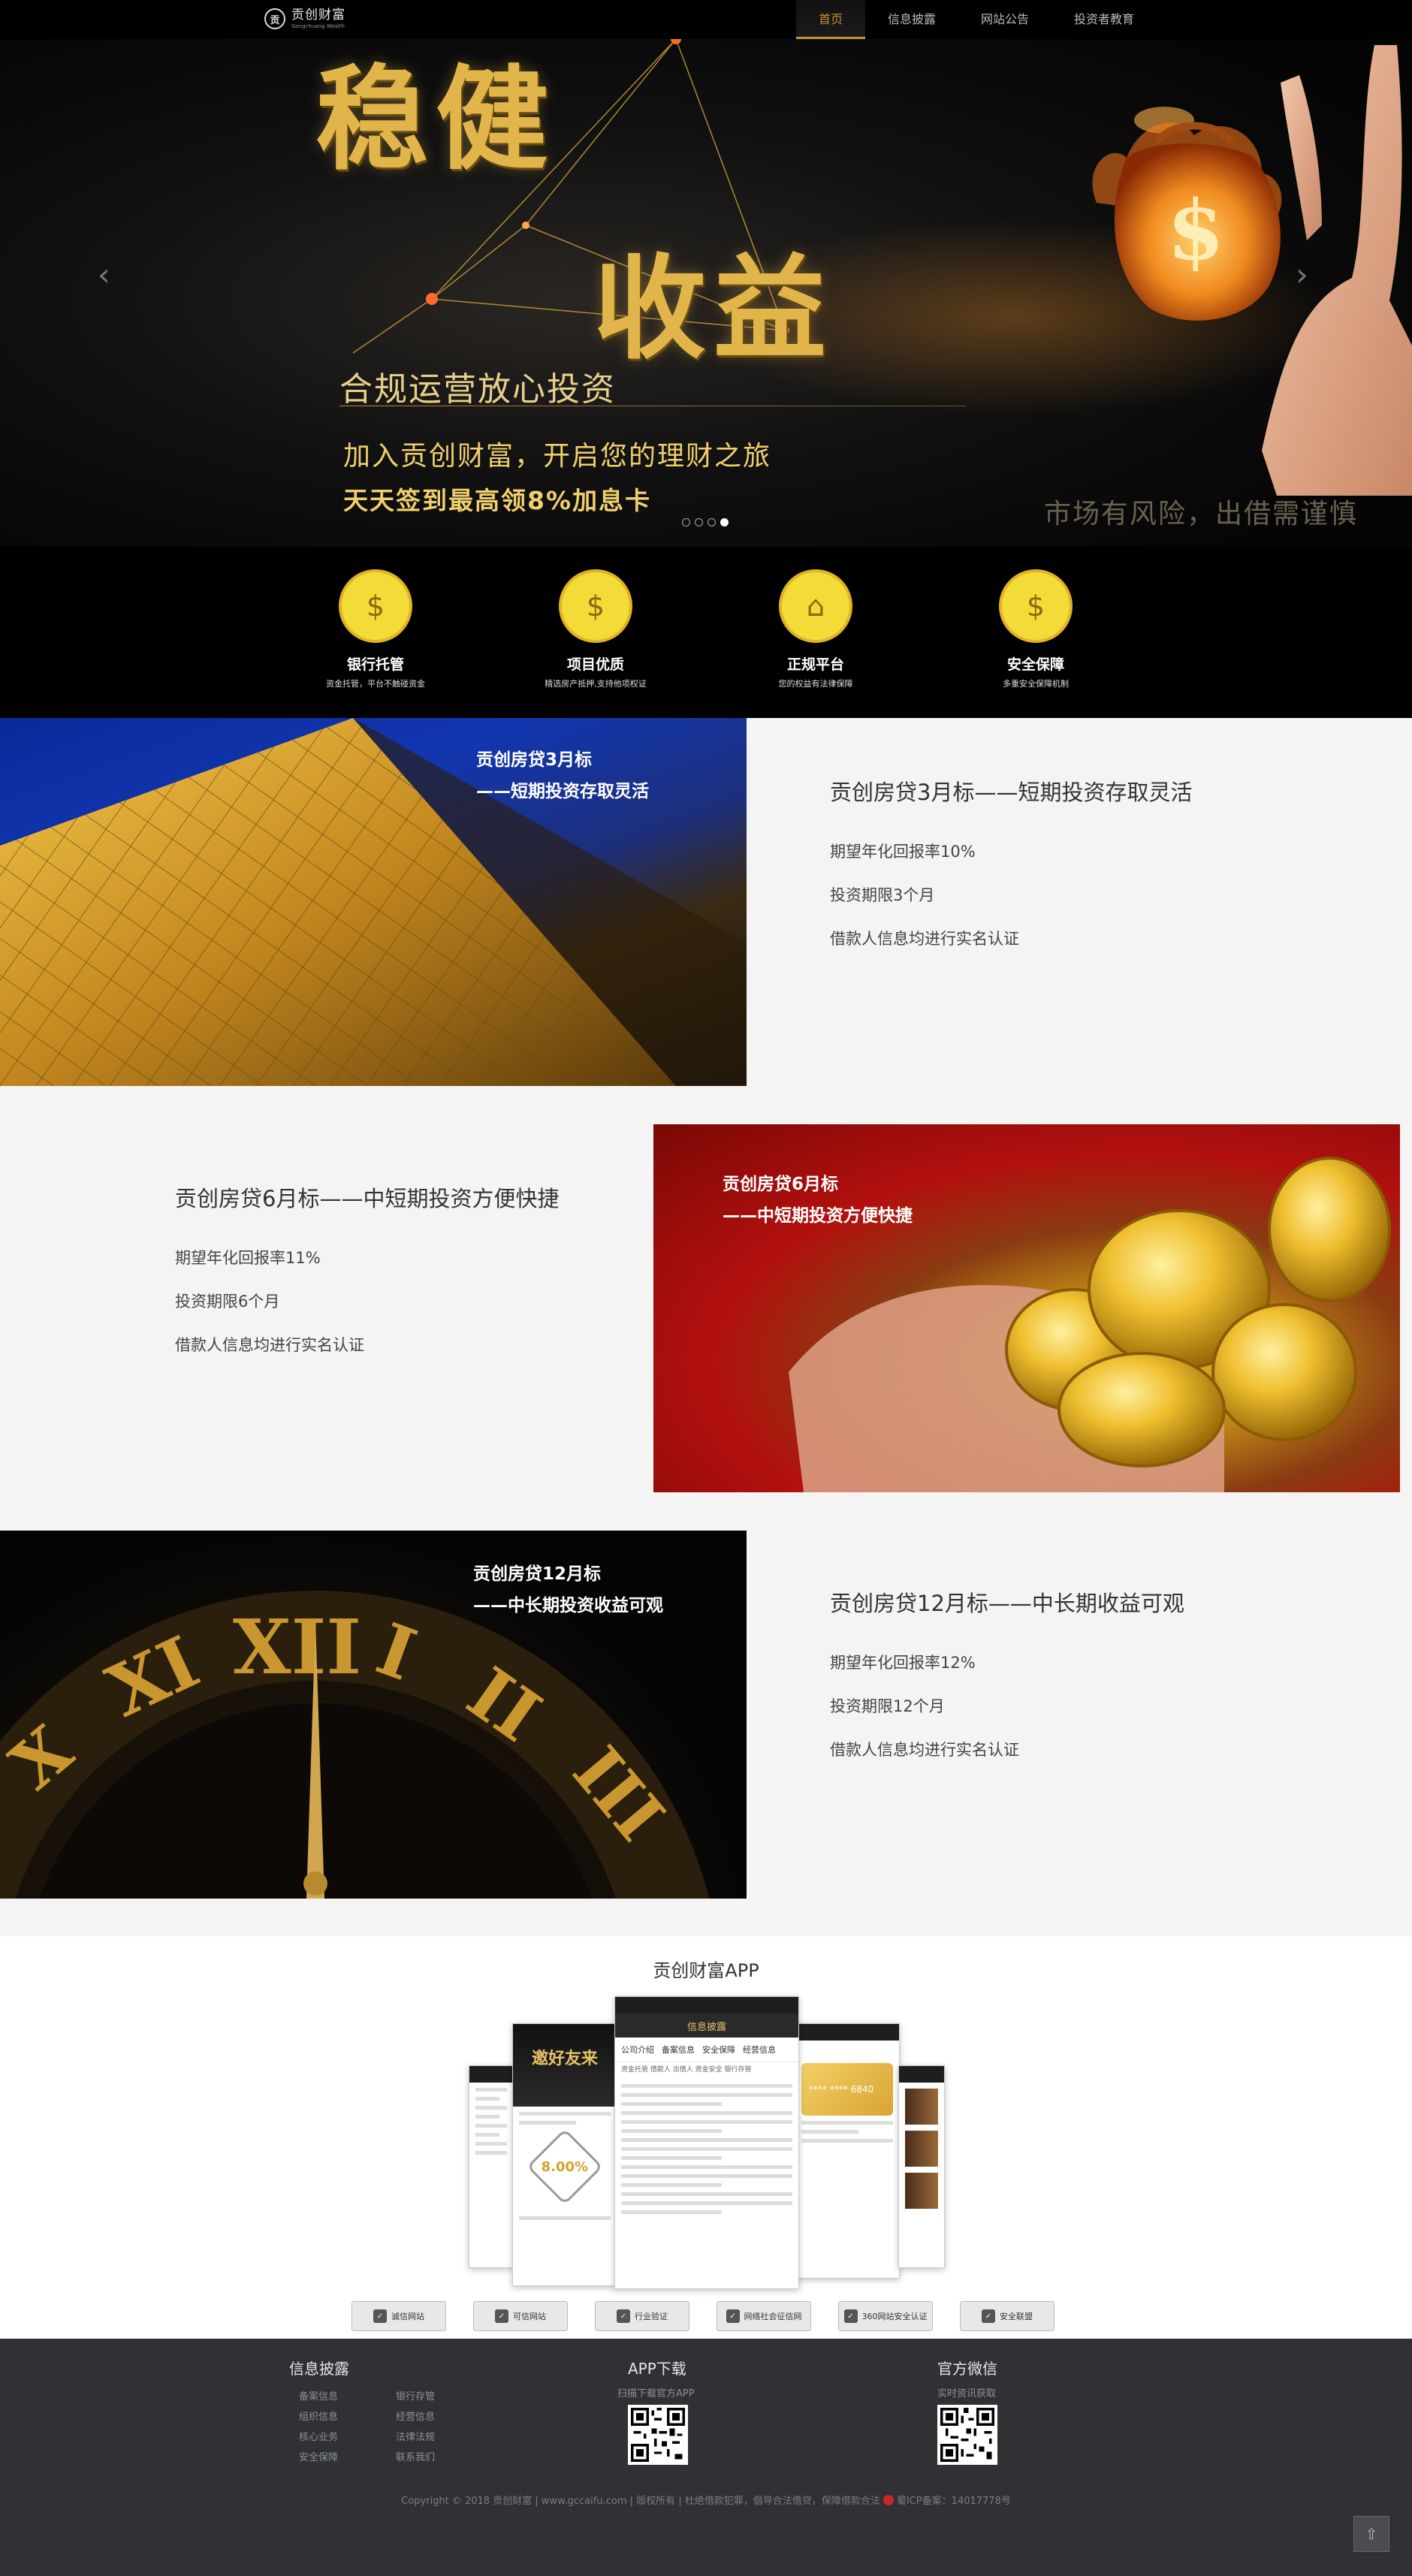 The height and width of the screenshot is (2576, 1412). What do you see at coordinates (415, 2416) in the screenshot?
I see `footer-link: 经营信息` at bounding box center [415, 2416].